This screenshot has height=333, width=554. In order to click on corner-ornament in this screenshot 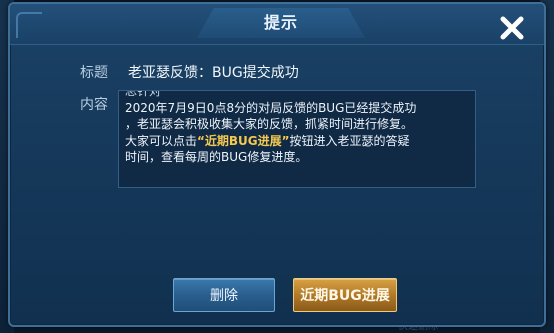, I will do `click(29, 25)`.